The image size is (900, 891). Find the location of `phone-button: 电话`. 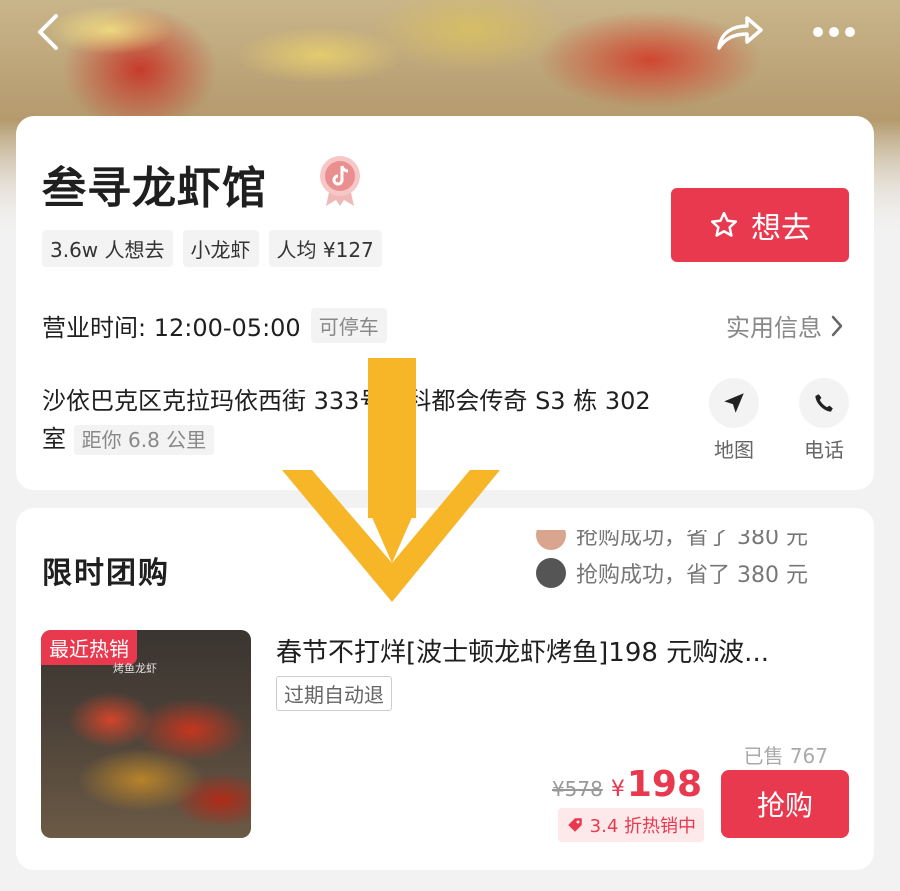

phone-button: 电话 is located at coordinates (824, 420).